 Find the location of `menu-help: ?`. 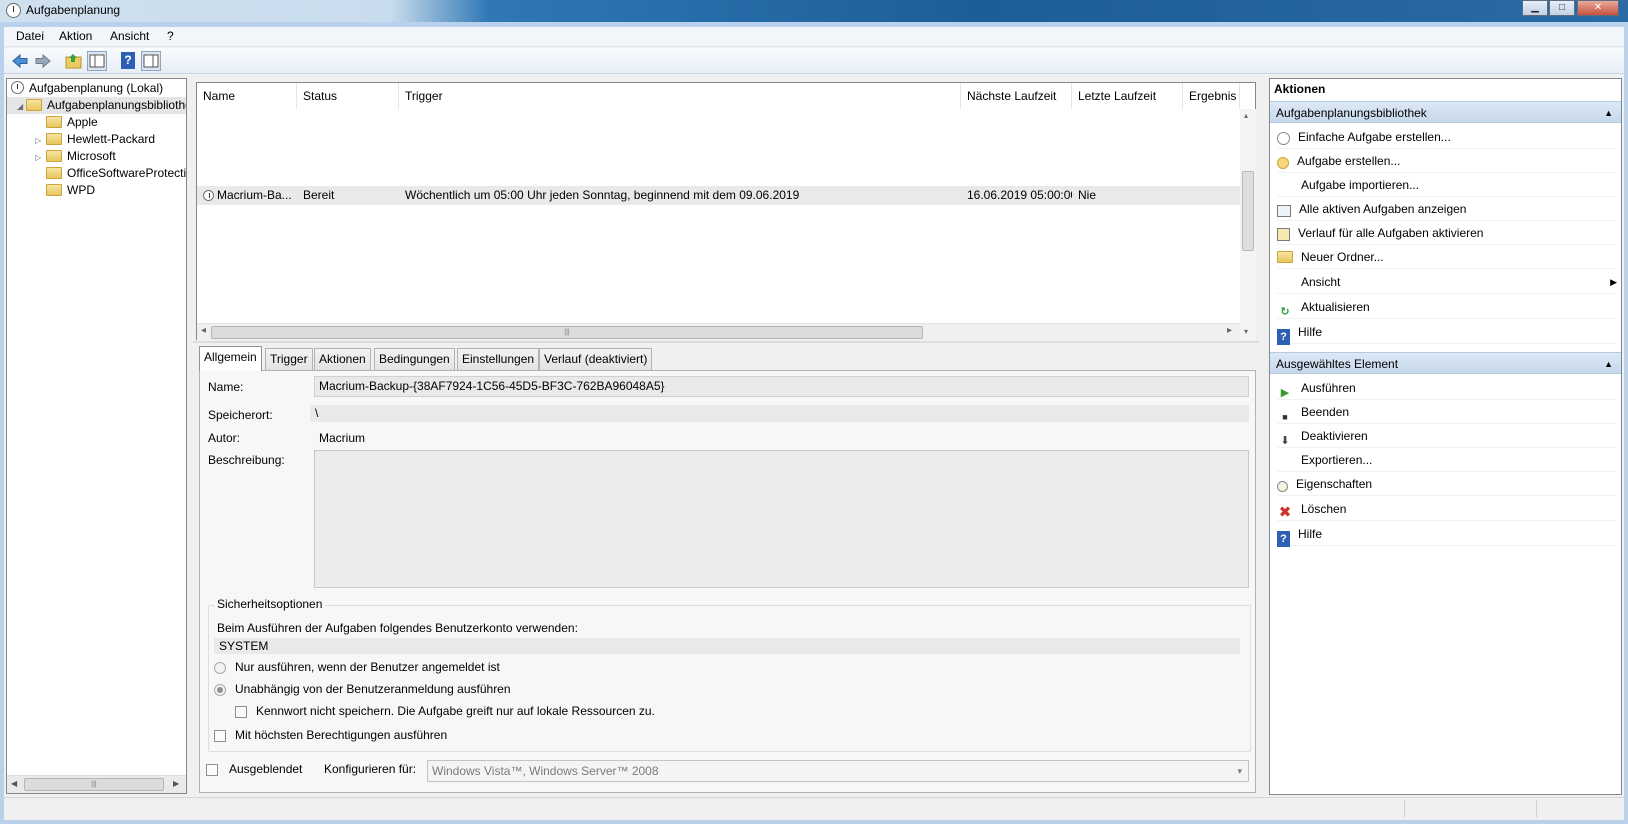

menu-help: ? is located at coordinates (170, 36).